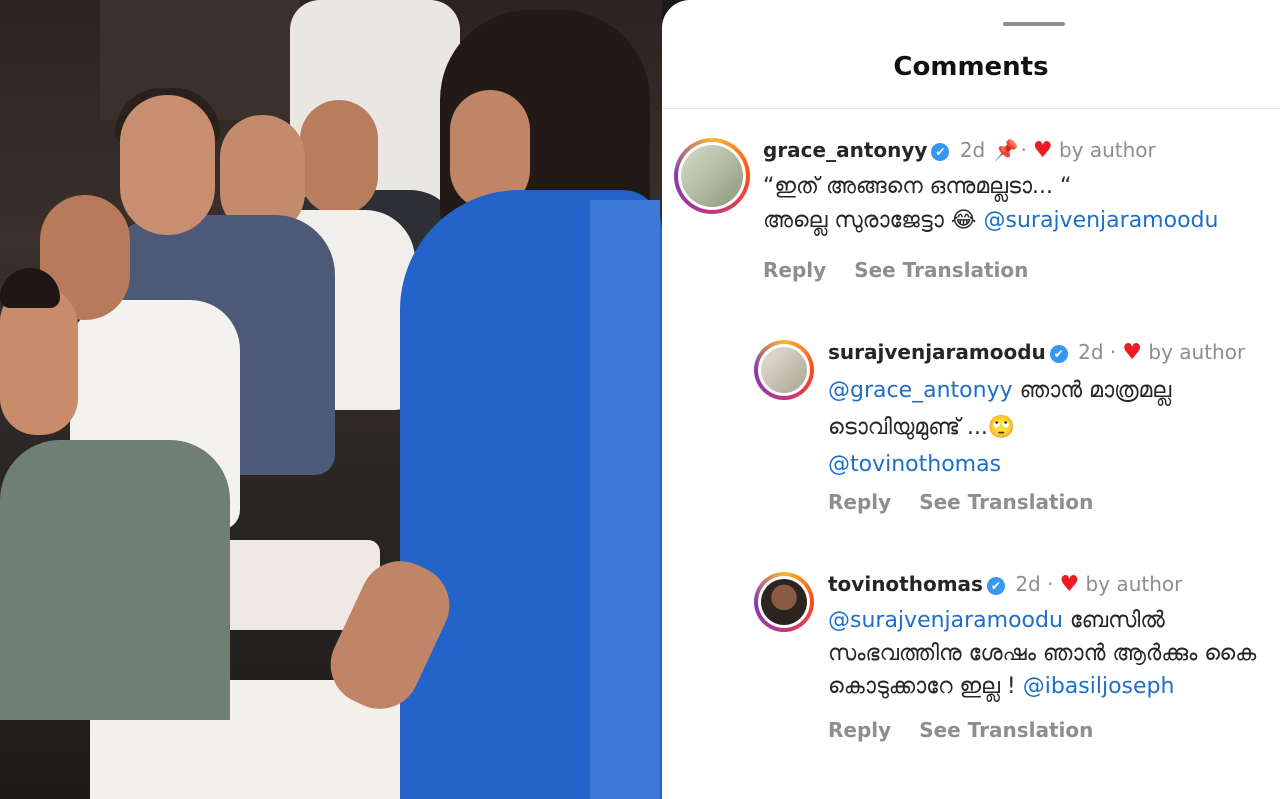  I want to click on comment-line: കൊടുക്കാറേ ഇല്ല !, so click(925, 686).